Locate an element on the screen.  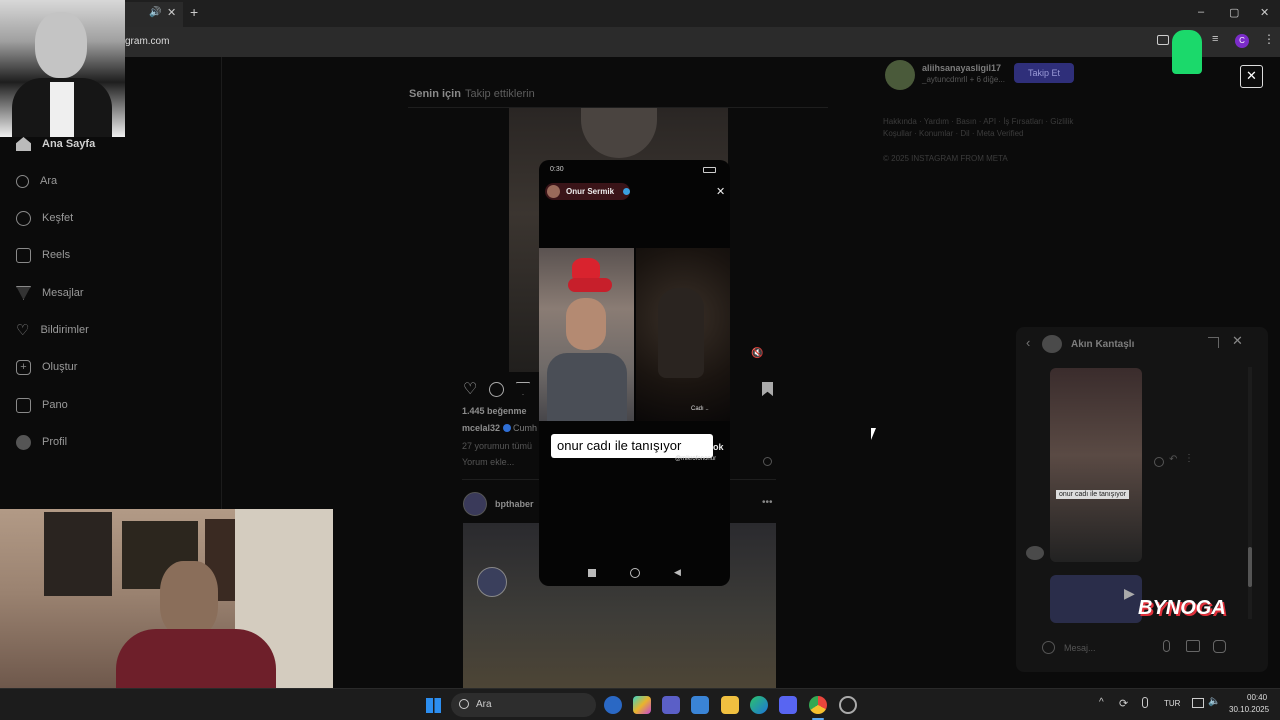
folder-icon is located at coordinates (730, 705).